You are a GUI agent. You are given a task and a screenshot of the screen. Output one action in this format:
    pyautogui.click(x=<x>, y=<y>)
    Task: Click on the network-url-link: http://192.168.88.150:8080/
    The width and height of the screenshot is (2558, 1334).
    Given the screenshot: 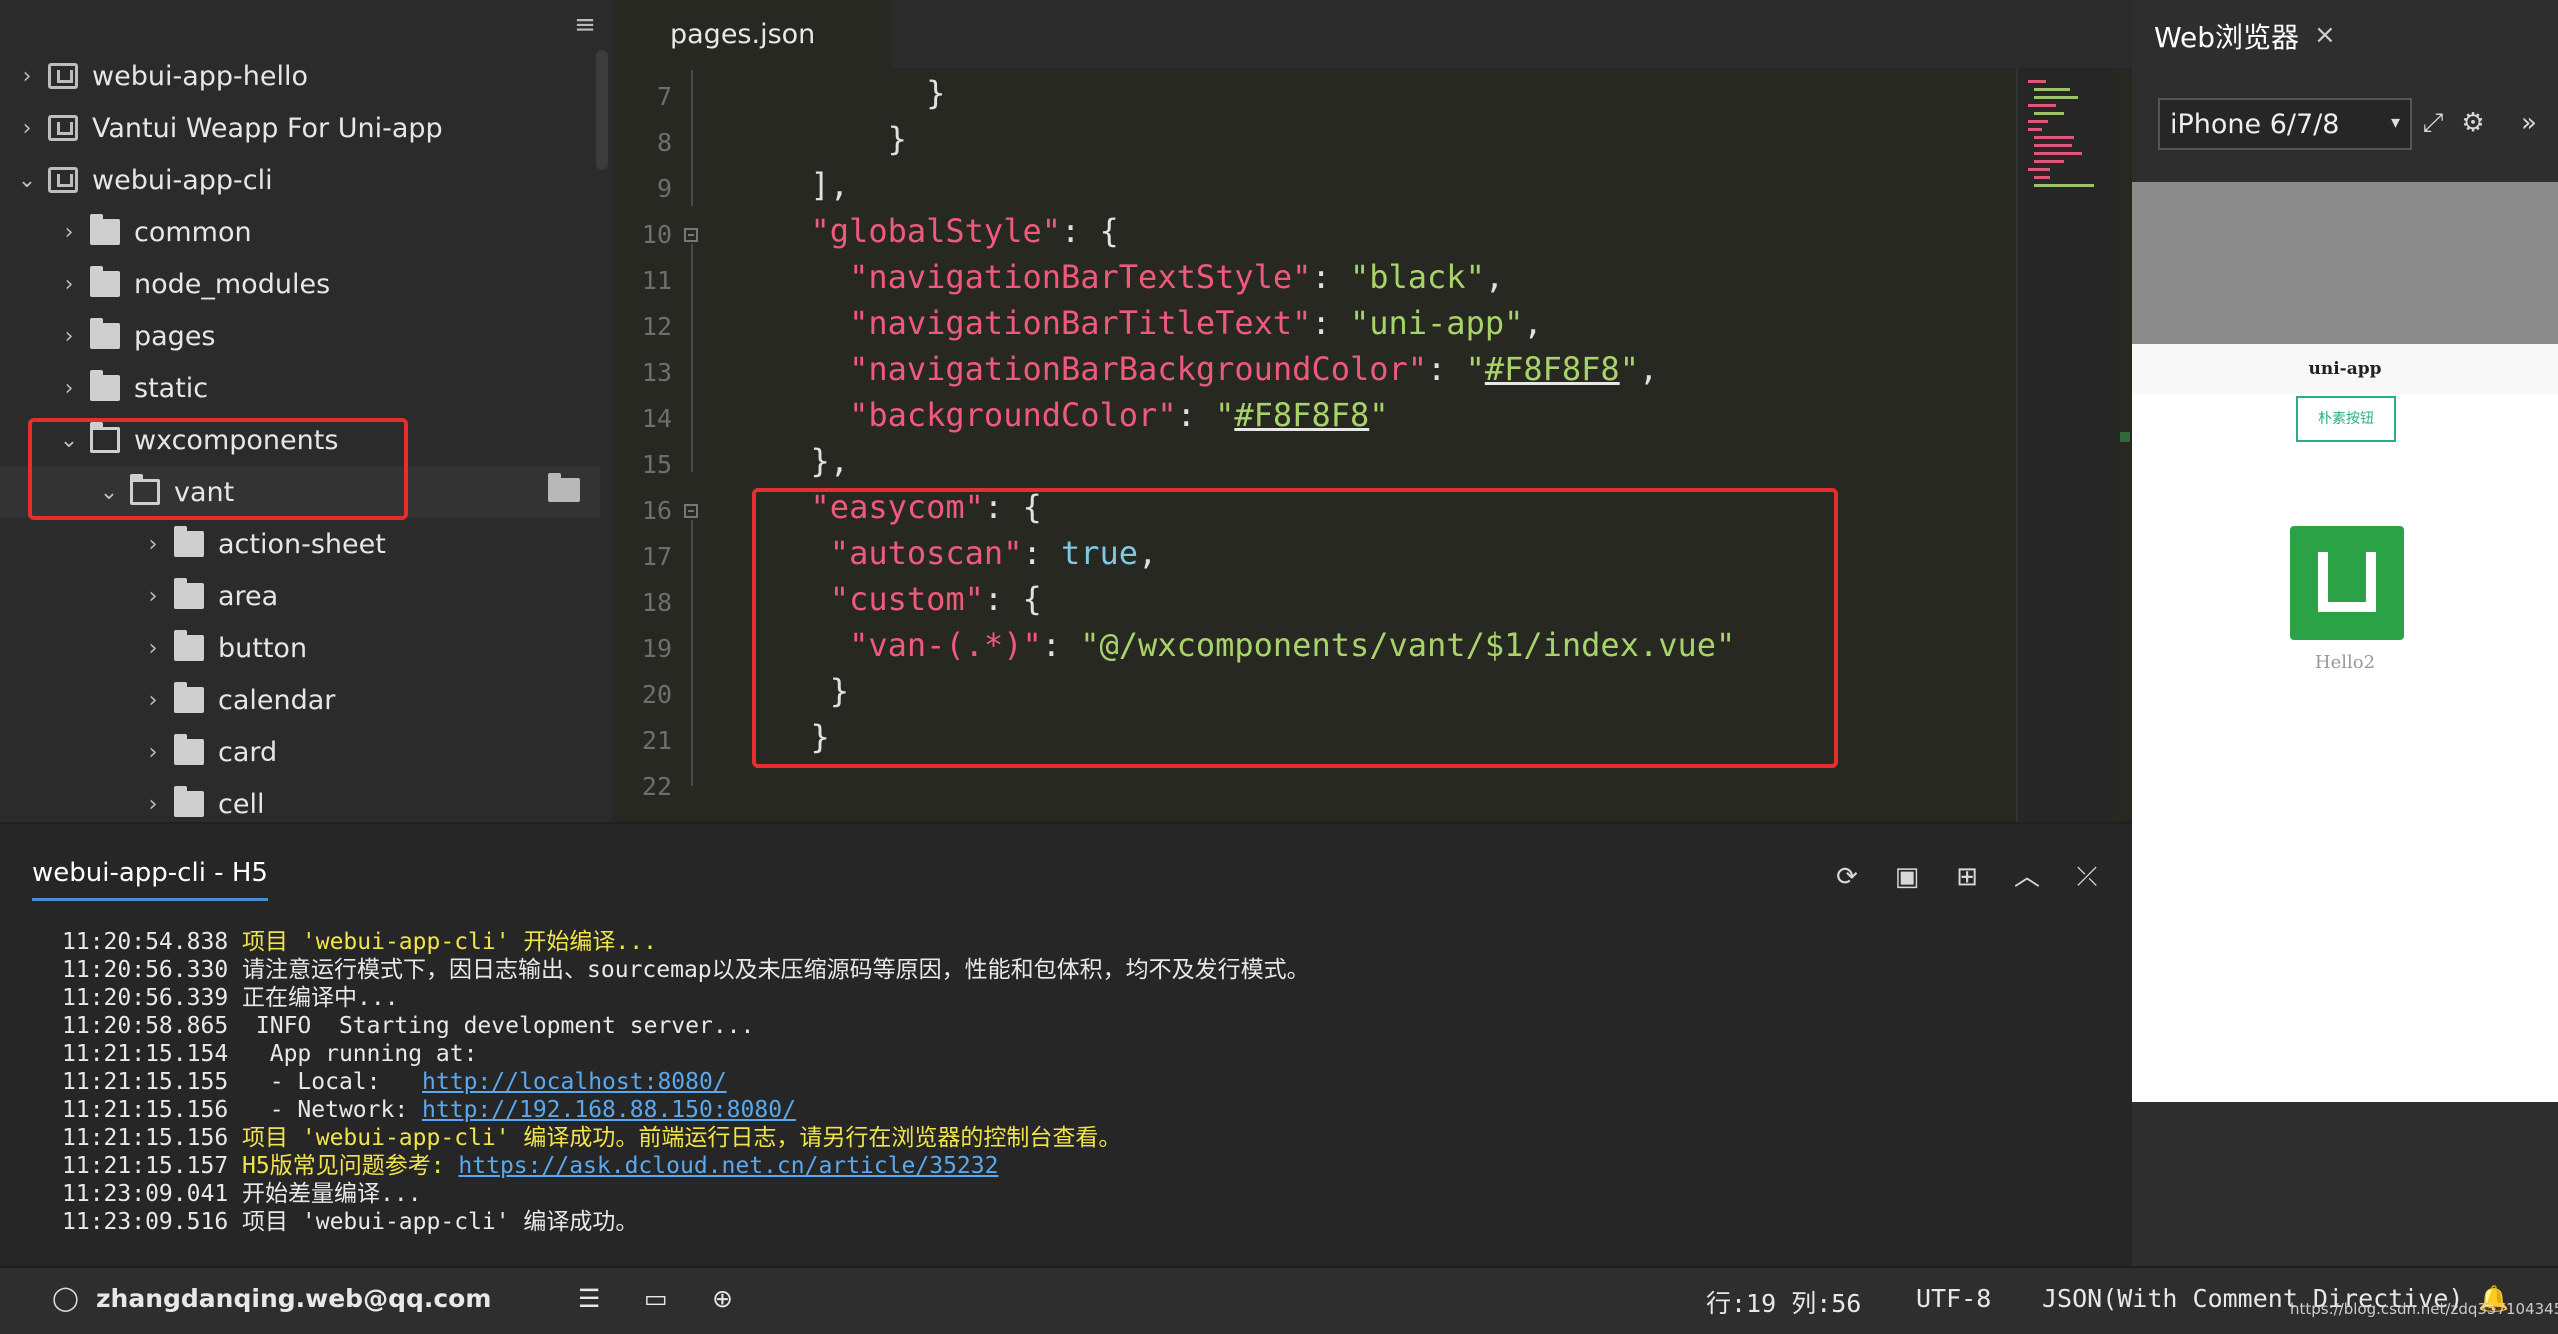 What is the action you would take?
    pyautogui.click(x=609, y=1110)
    